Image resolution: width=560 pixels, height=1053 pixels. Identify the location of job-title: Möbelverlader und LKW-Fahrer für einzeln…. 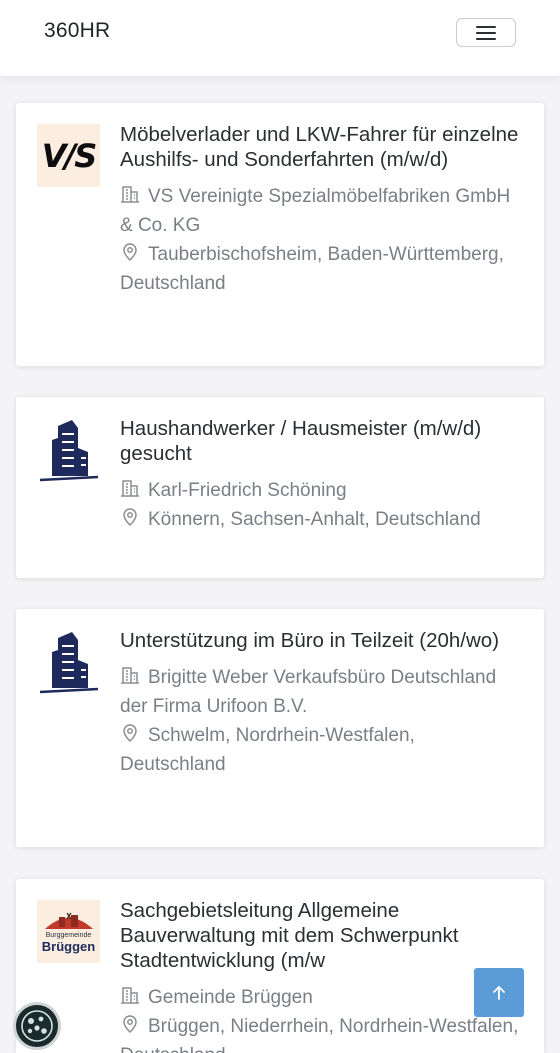
(322, 147).